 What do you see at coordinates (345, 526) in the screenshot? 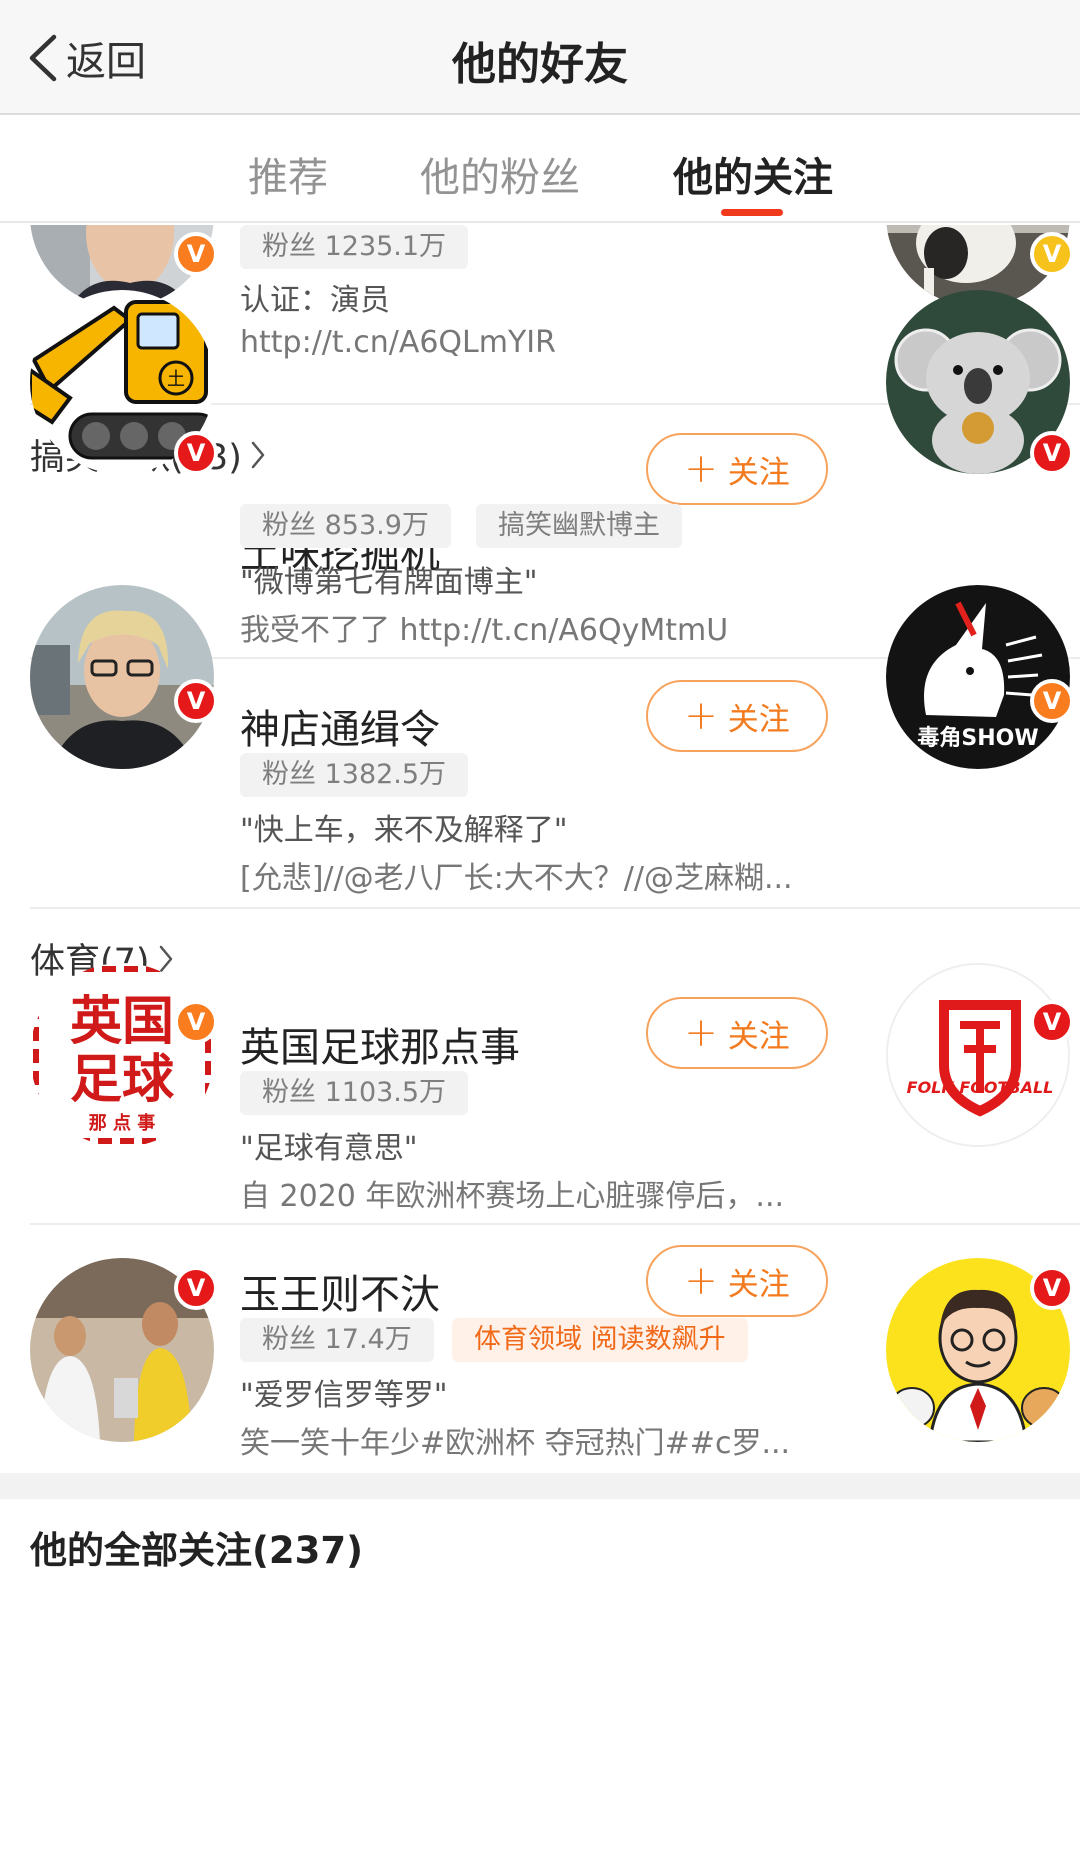
I see `fans-count: 粉丝 853.9万` at bounding box center [345, 526].